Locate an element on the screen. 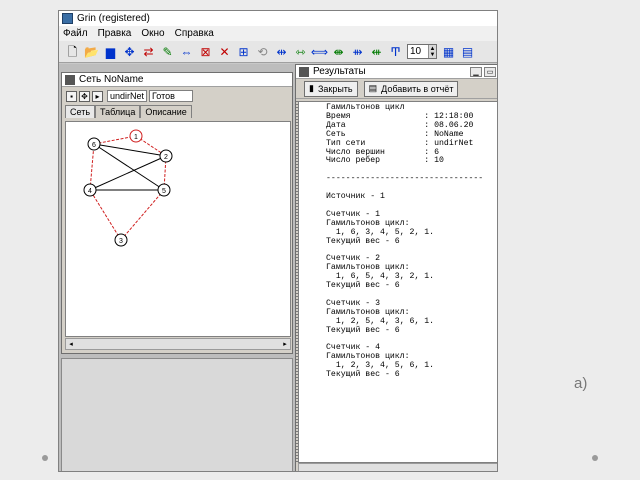 The width and height of the screenshot is (640, 480). network-tabs: Сеть Таблица Описание is located at coordinates (177, 111).